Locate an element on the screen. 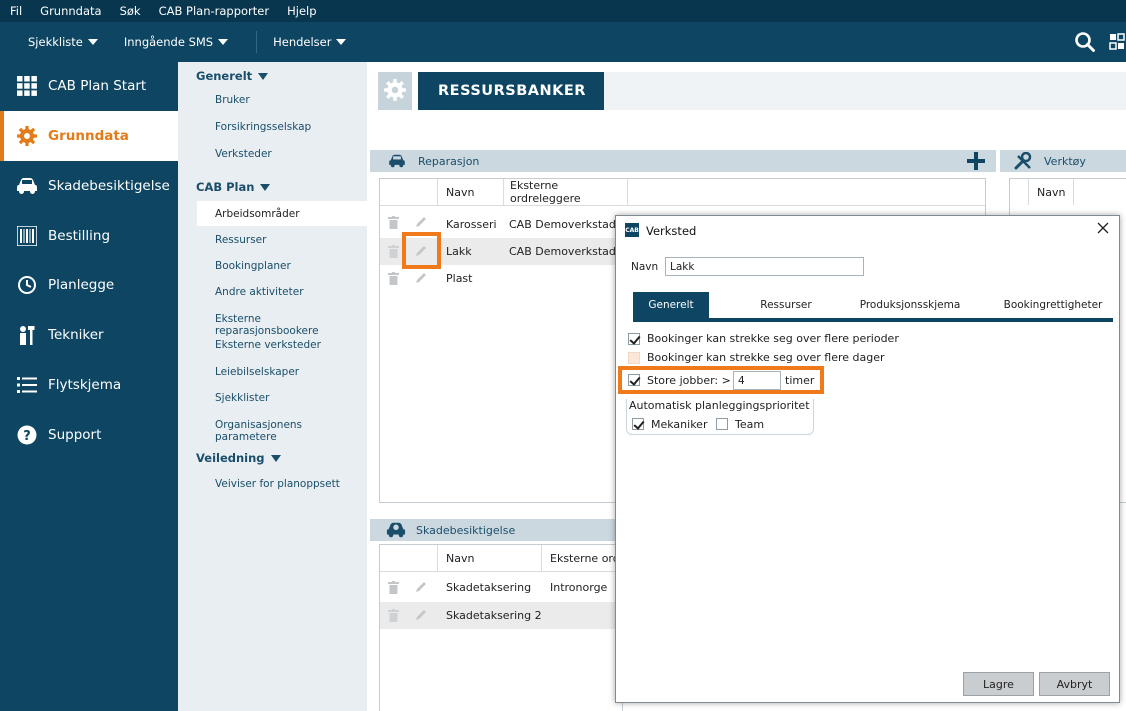 The image size is (1126, 711). mekaniker-checkbox is located at coordinates (638, 424).